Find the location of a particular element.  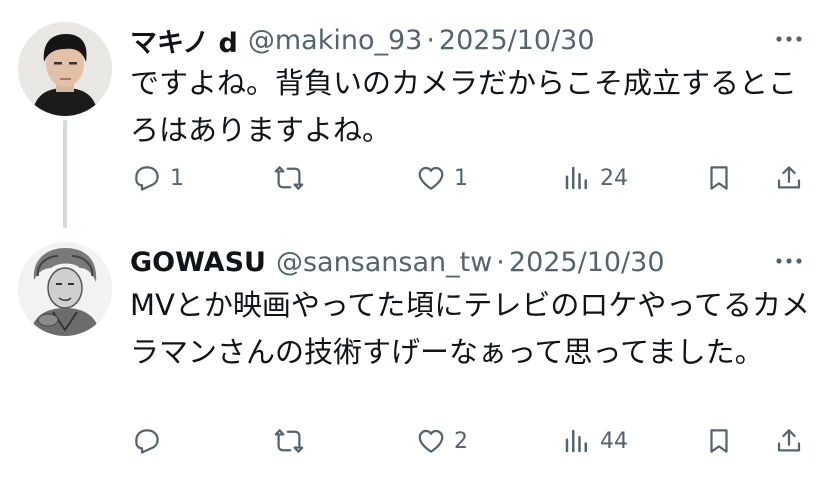

like-button: 2 is located at coordinates (442, 441).